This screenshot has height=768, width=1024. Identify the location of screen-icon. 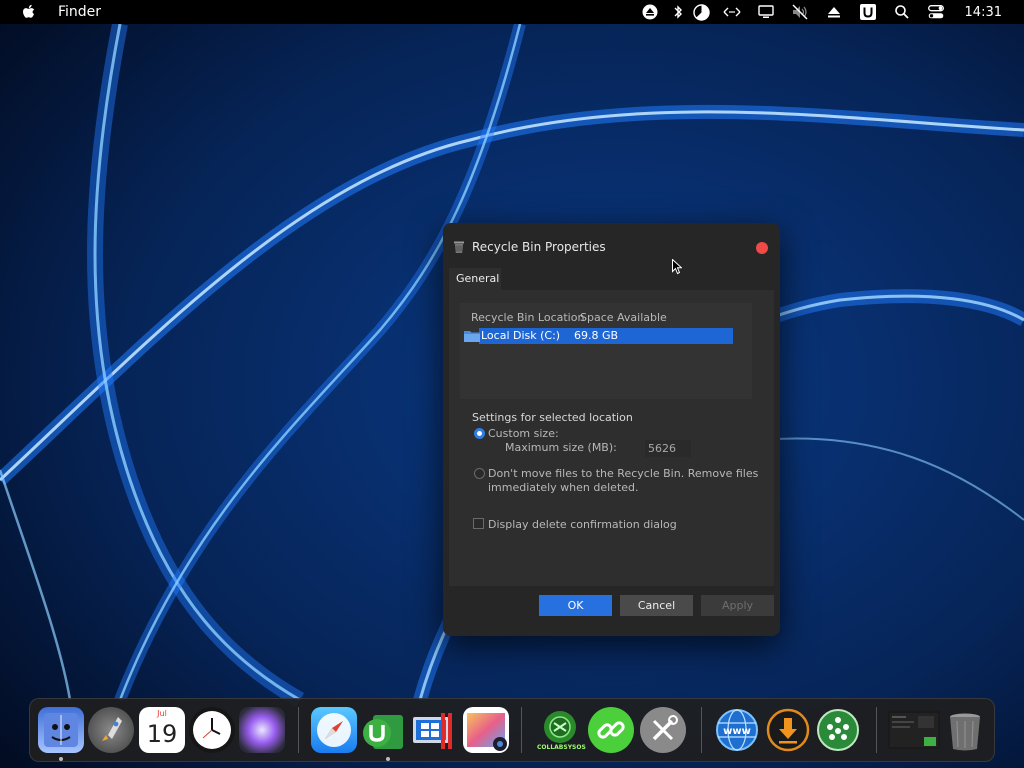
(914, 730).